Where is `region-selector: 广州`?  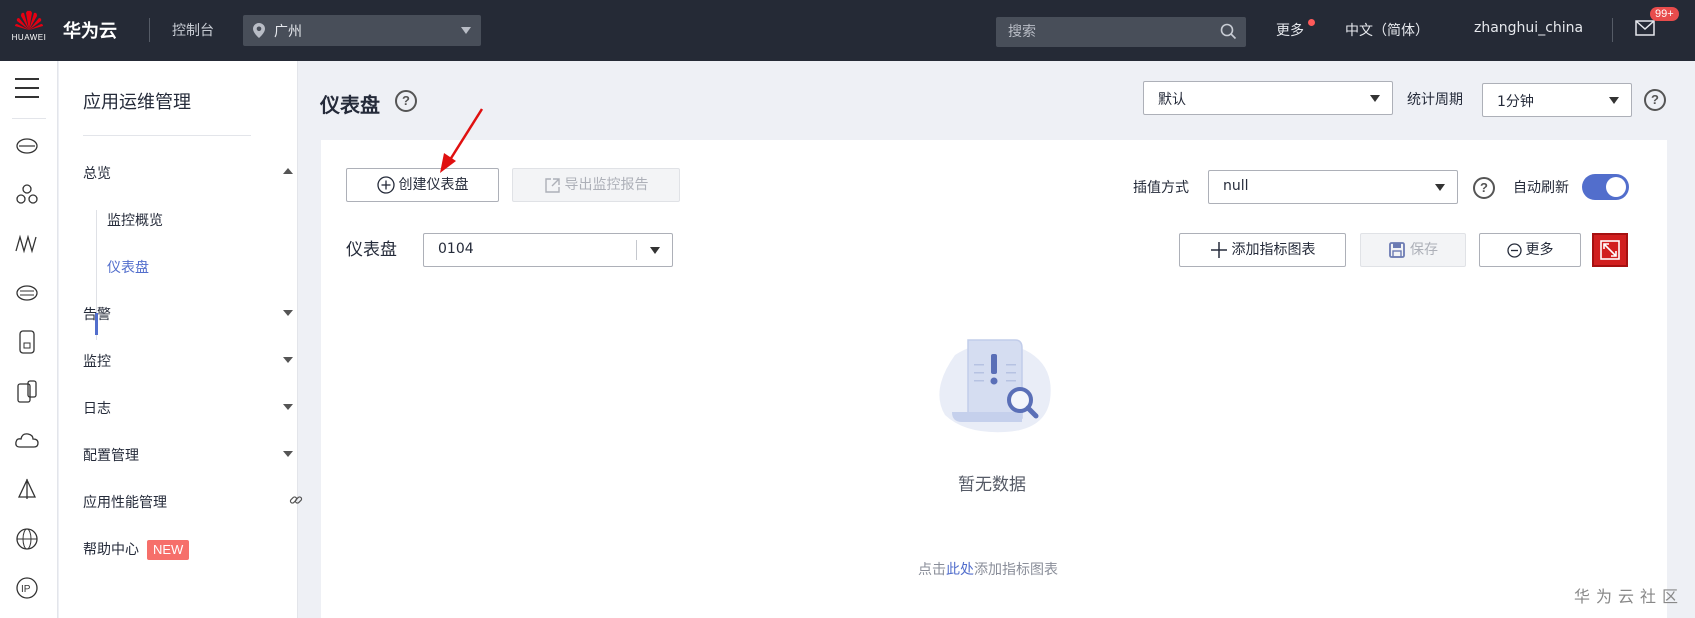
region-selector: 广州 is located at coordinates (362, 30).